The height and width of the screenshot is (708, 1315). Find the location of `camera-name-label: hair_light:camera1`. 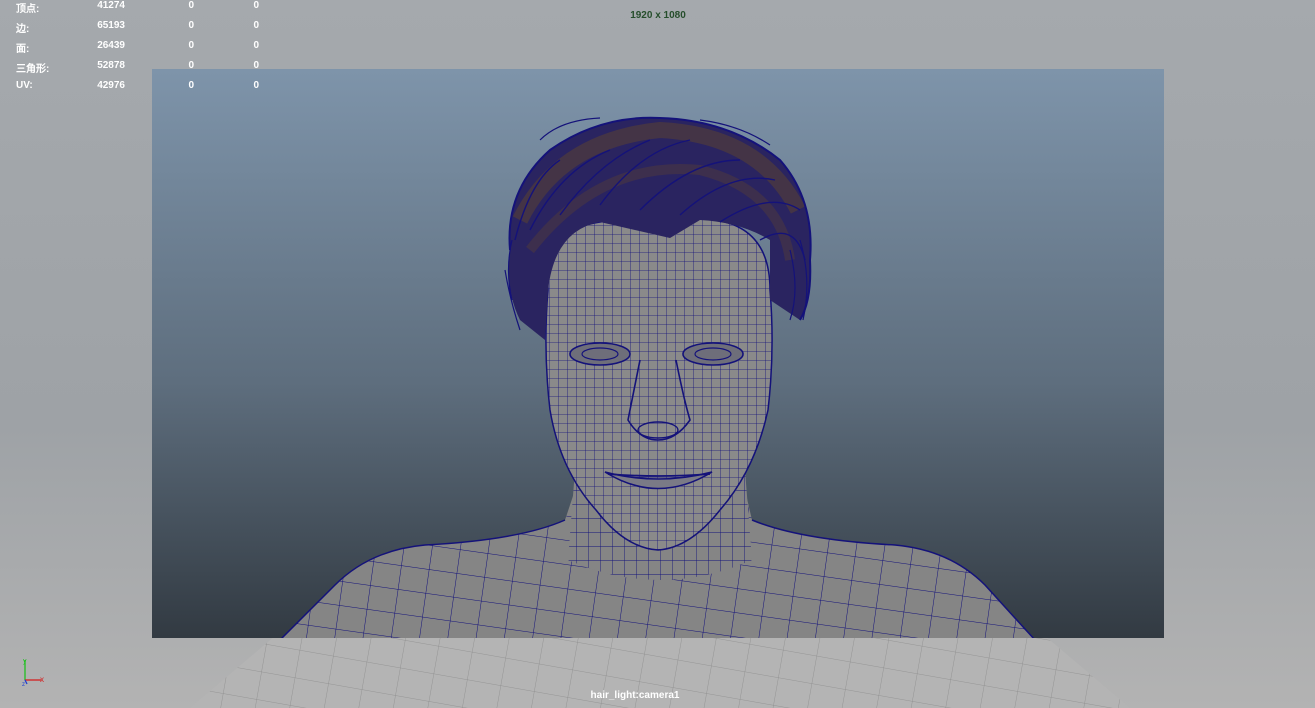

camera-name-label: hair_light:camera1 is located at coordinates (635, 695).